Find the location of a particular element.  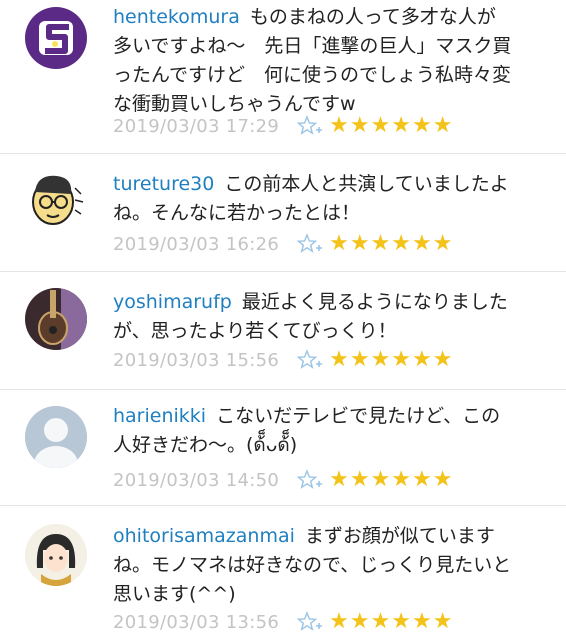

username-link: tureture30 is located at coordinates (163, 184).